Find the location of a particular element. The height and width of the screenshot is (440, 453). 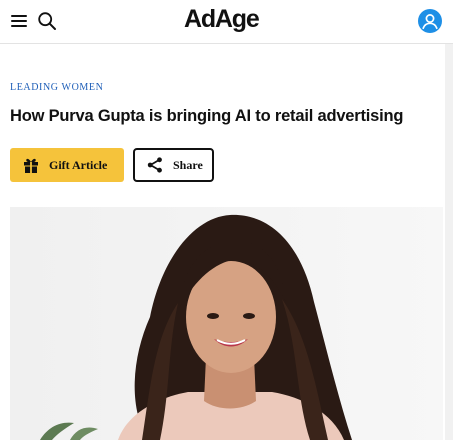

gift-article-button: Gift Article is located at coordinates (67, 165).